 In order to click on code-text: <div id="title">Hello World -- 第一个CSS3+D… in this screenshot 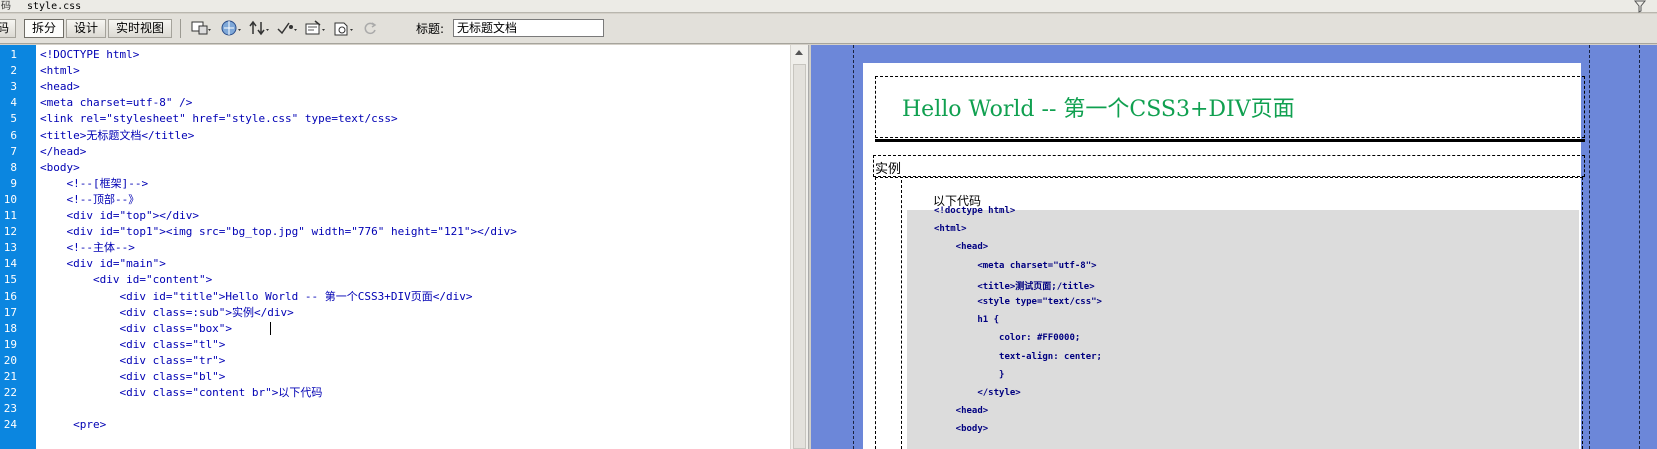, I will do `click(256, 296)`.